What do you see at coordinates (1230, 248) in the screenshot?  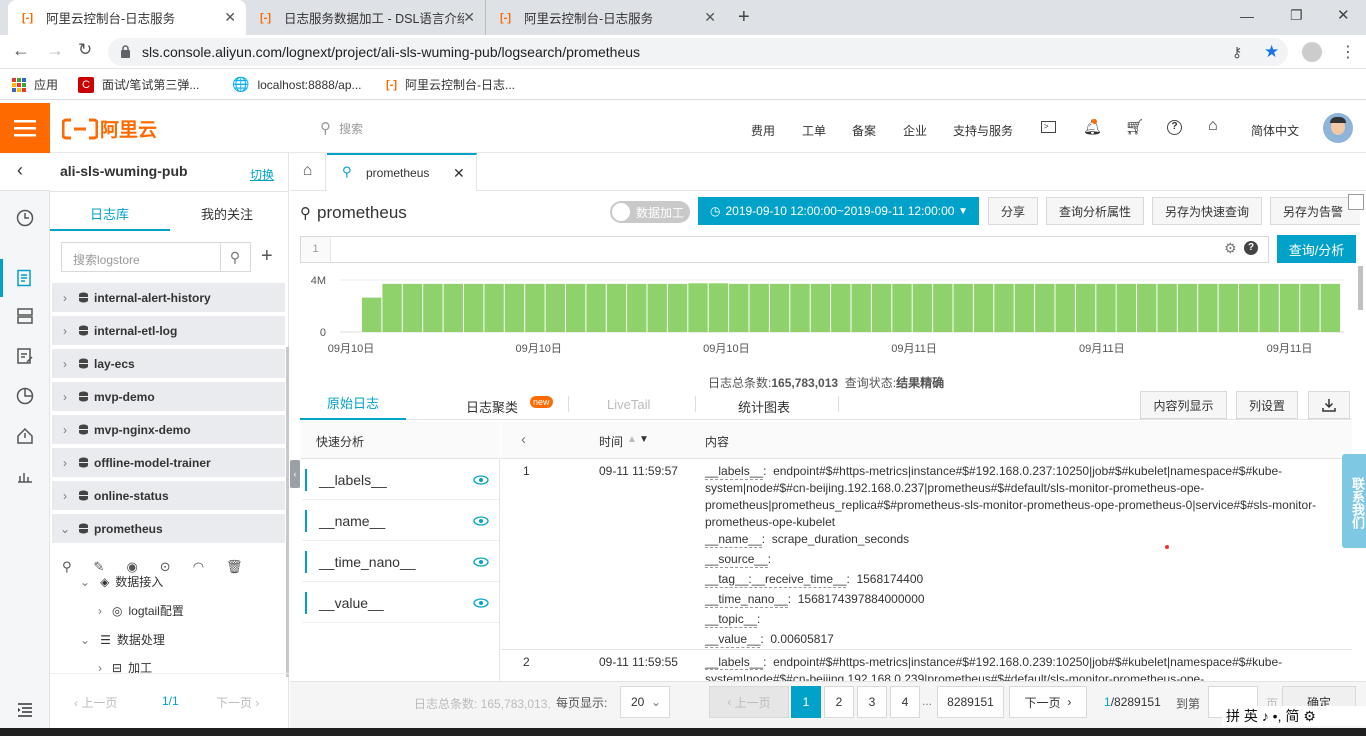 I see `settings-gear-icon: ⚙` at bounding box center [1230, 248].